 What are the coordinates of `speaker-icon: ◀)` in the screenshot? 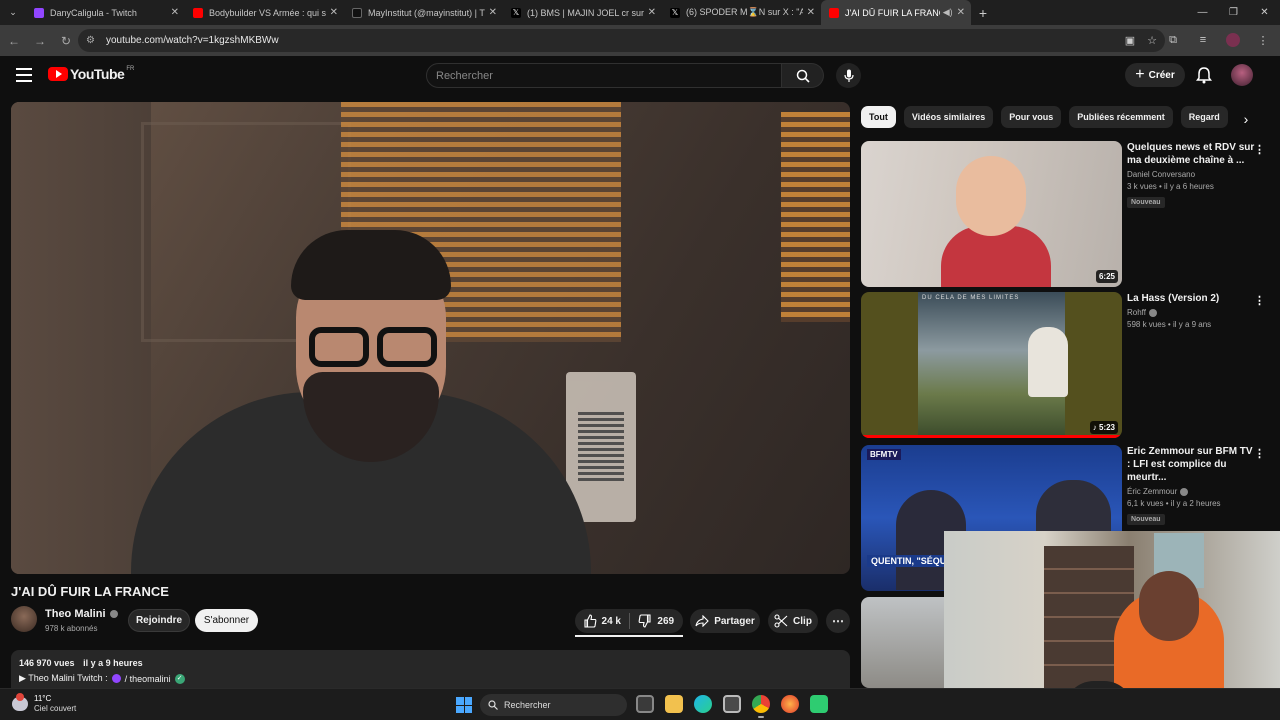 It's located at (948, 12).